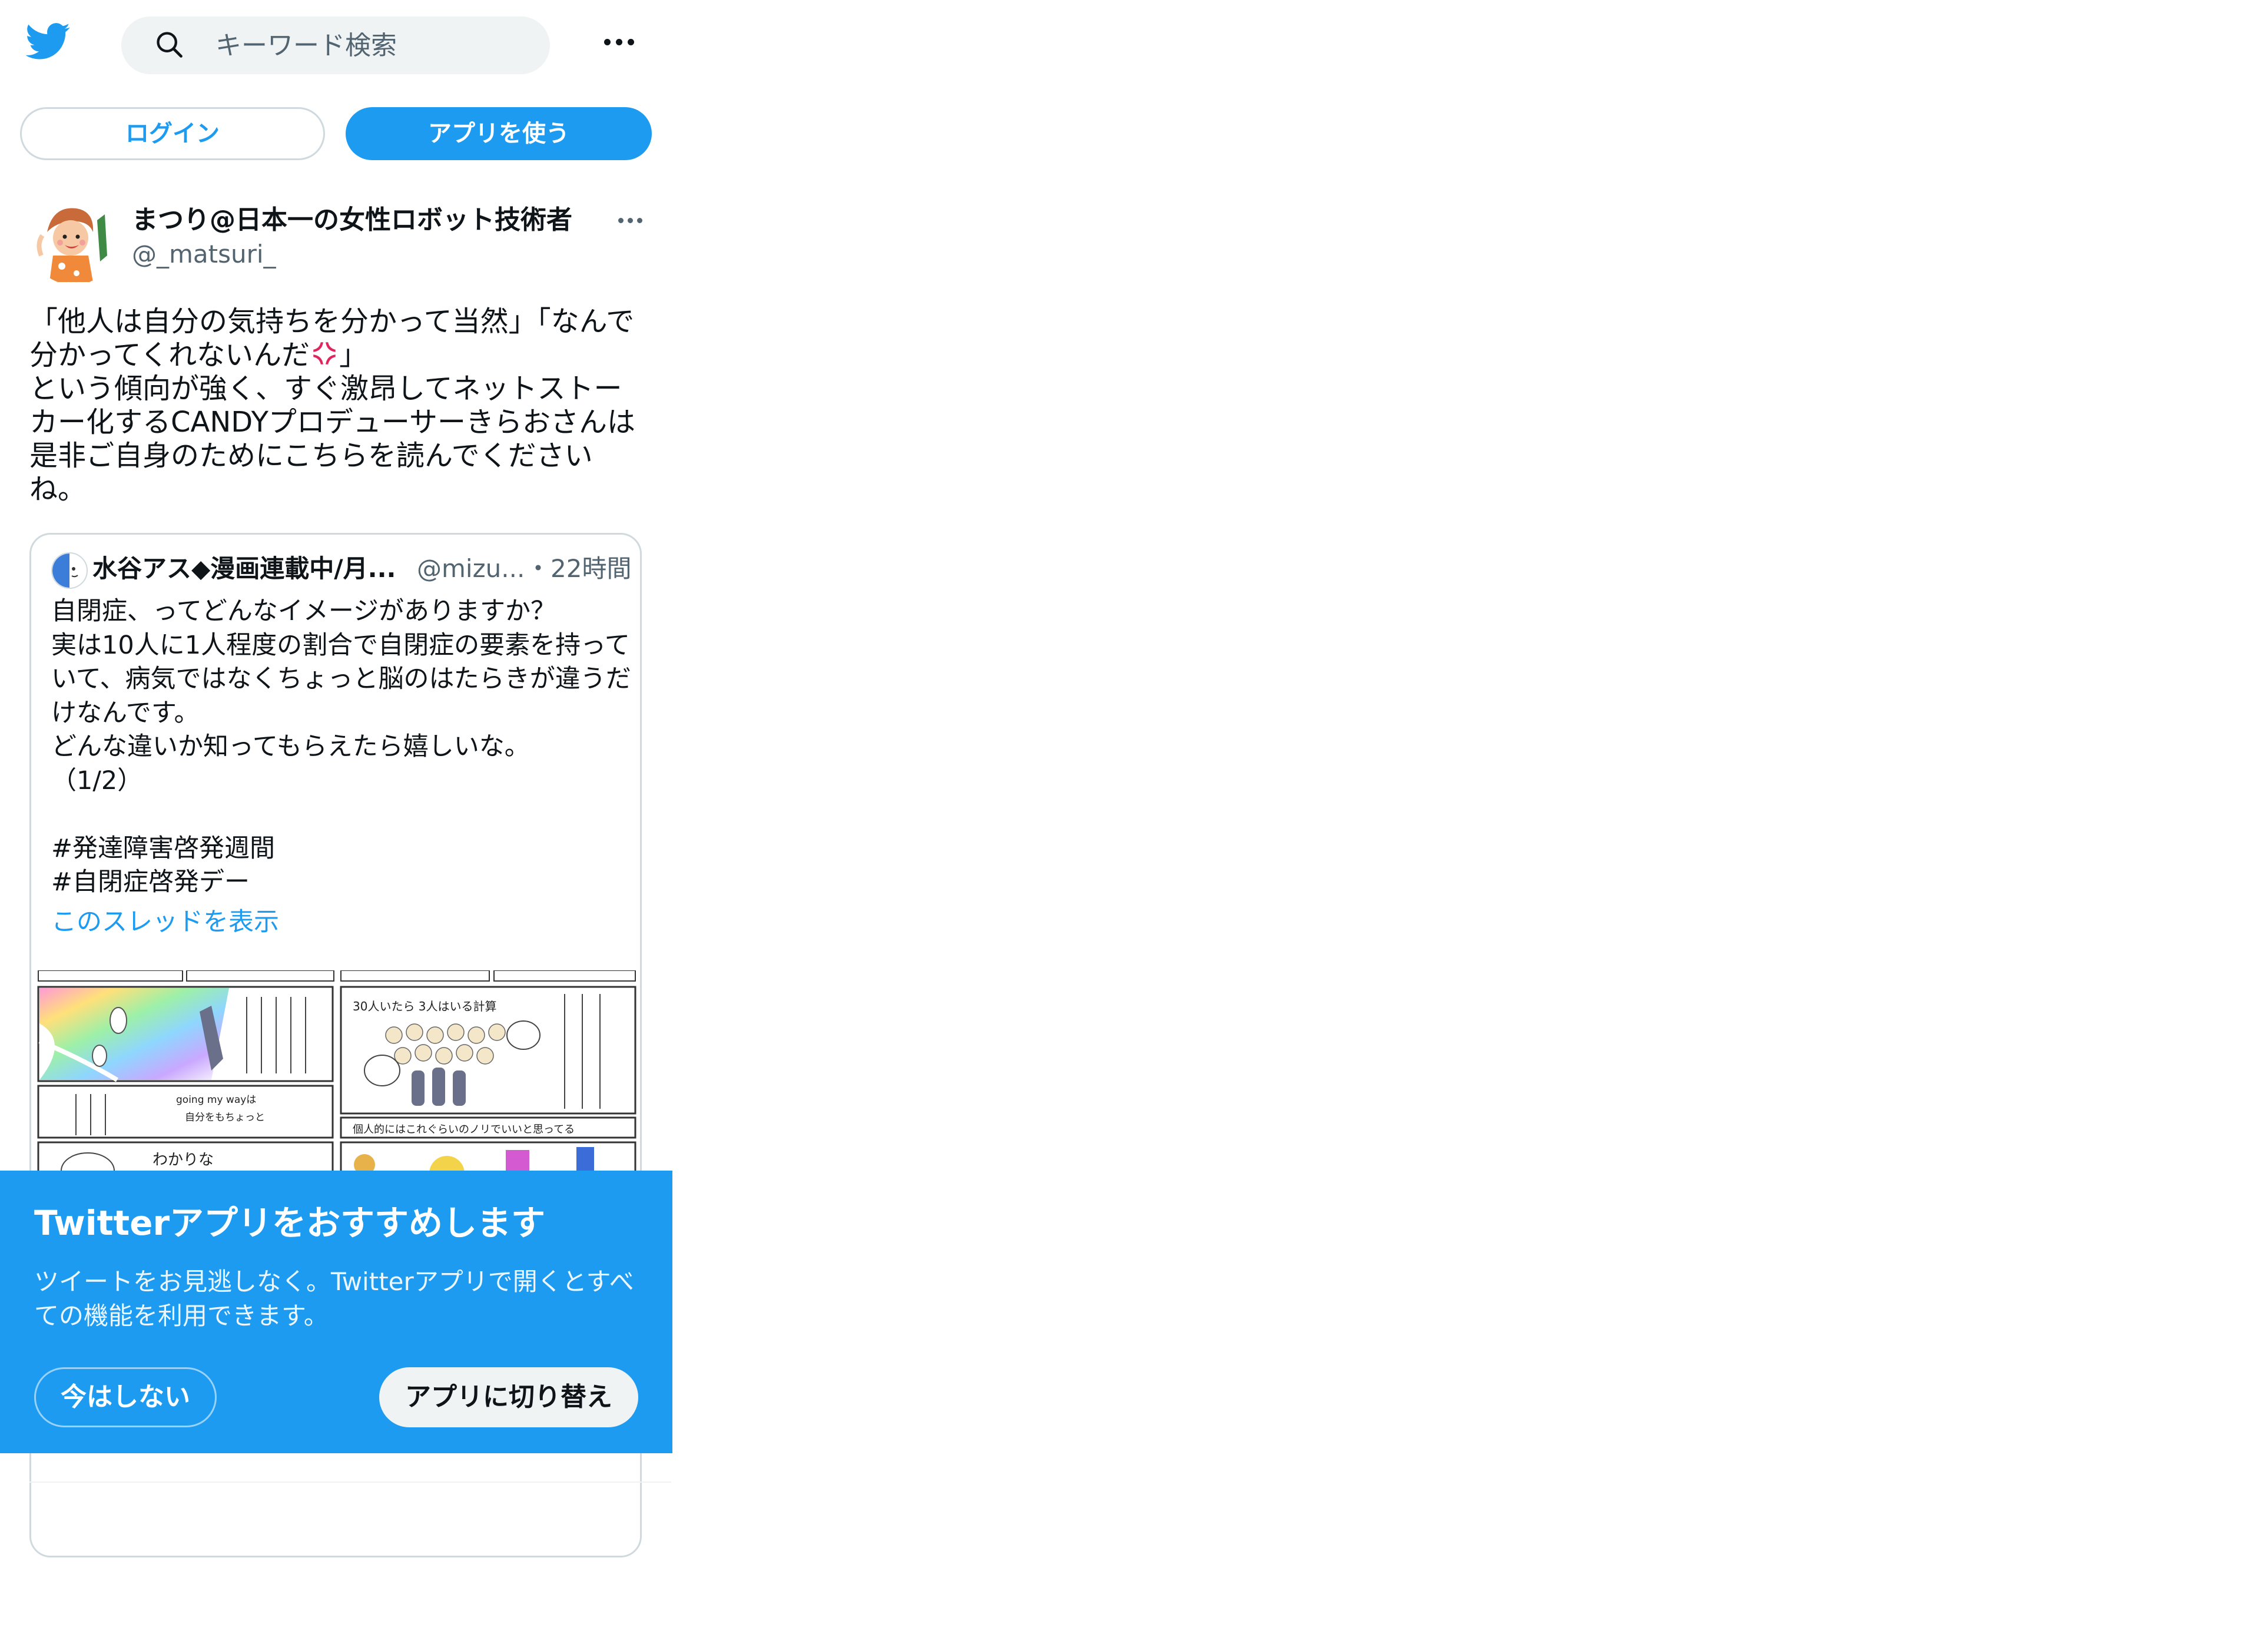 Image resolution: width=2268 pixels, height=1634 pixels. I want to click on anger-symbol-icon, so click(324, 353).